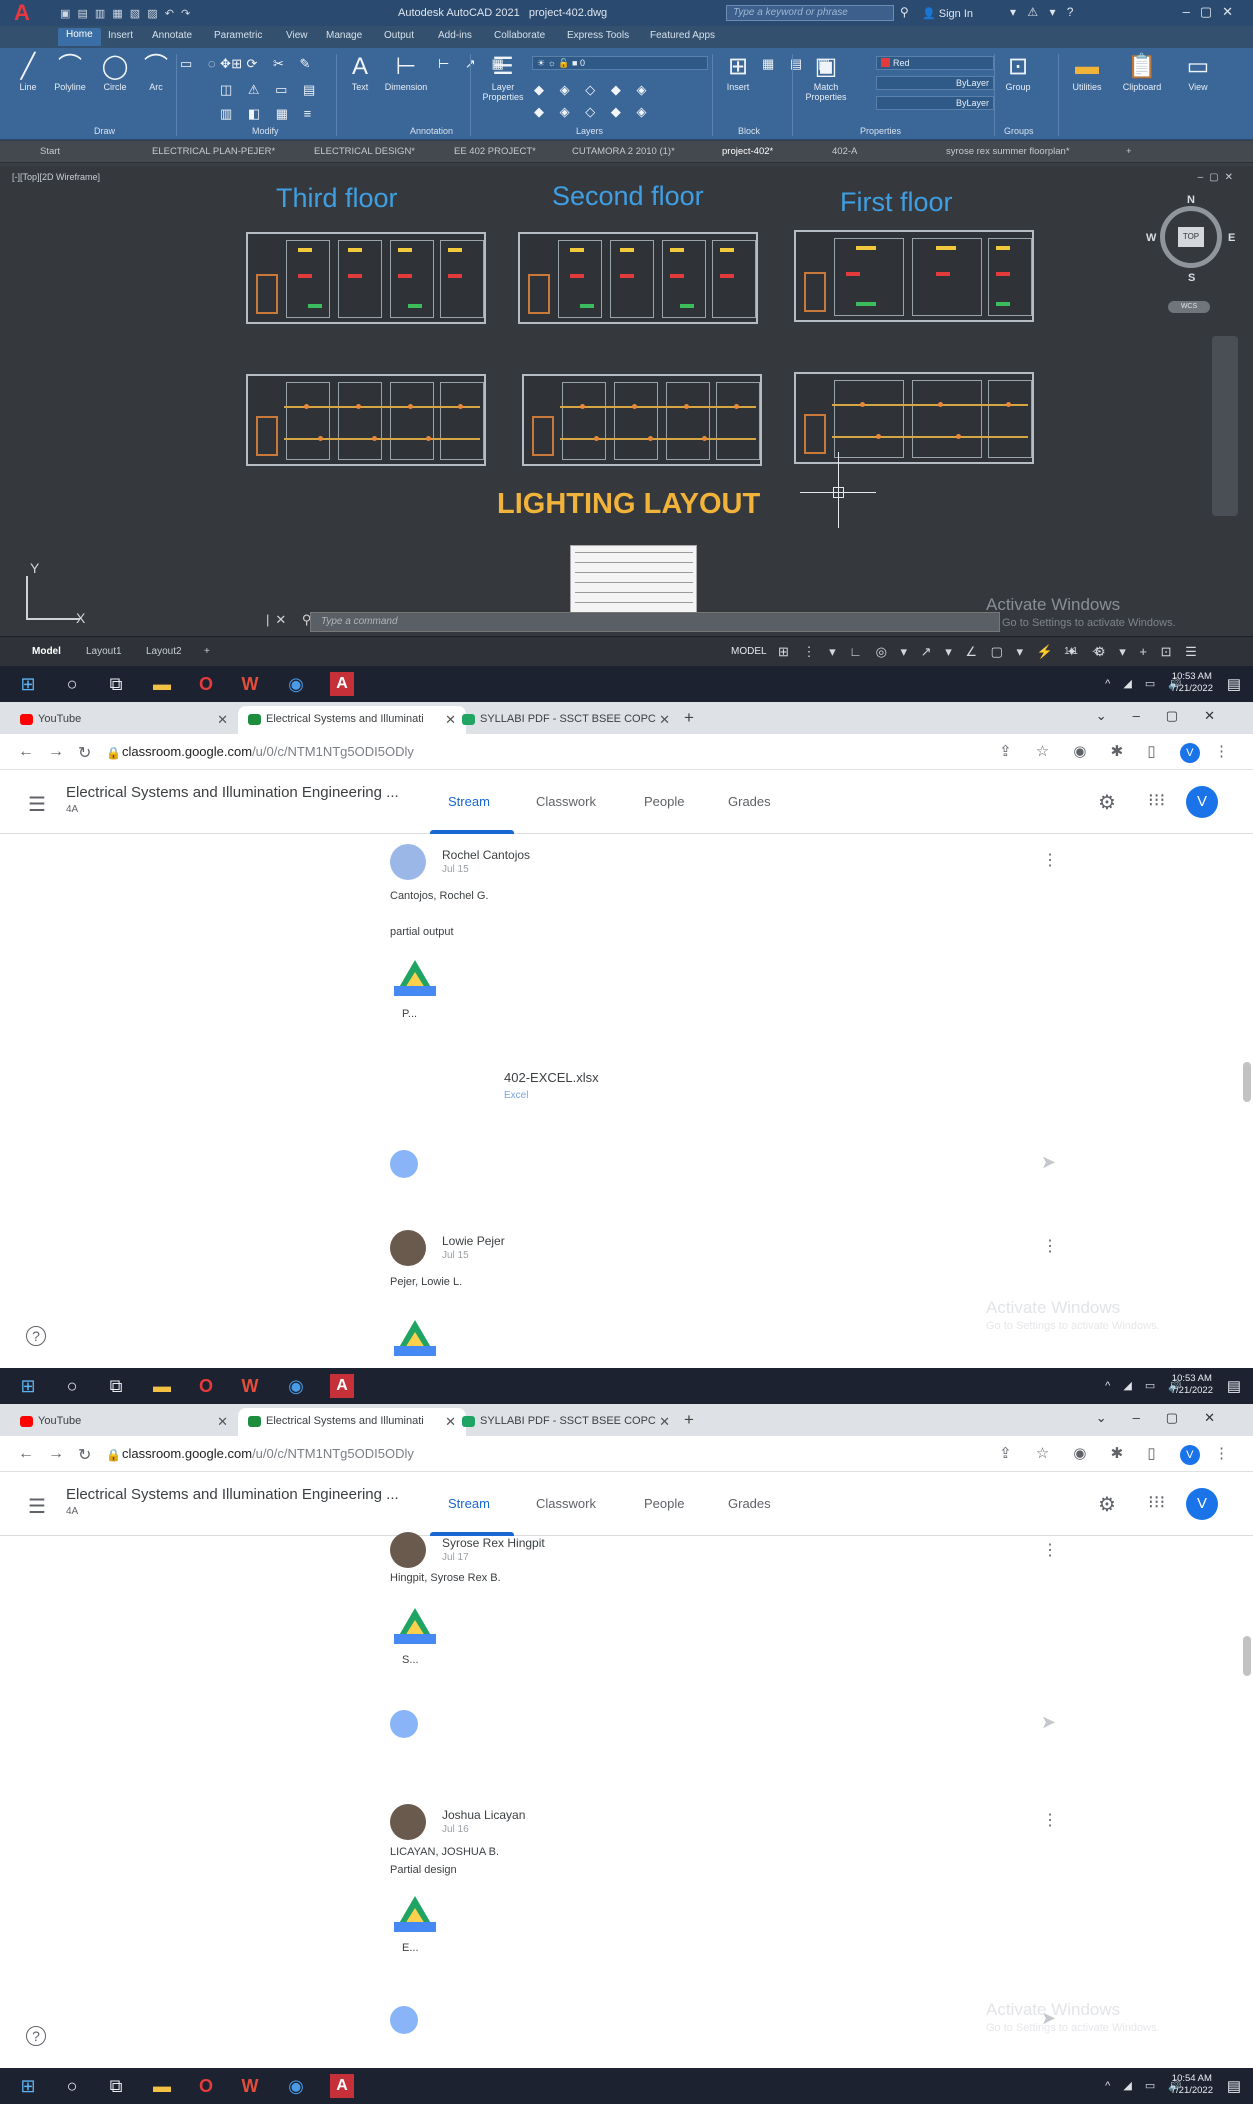  I want to click on floor-plan-third-power, so click(366, 278).